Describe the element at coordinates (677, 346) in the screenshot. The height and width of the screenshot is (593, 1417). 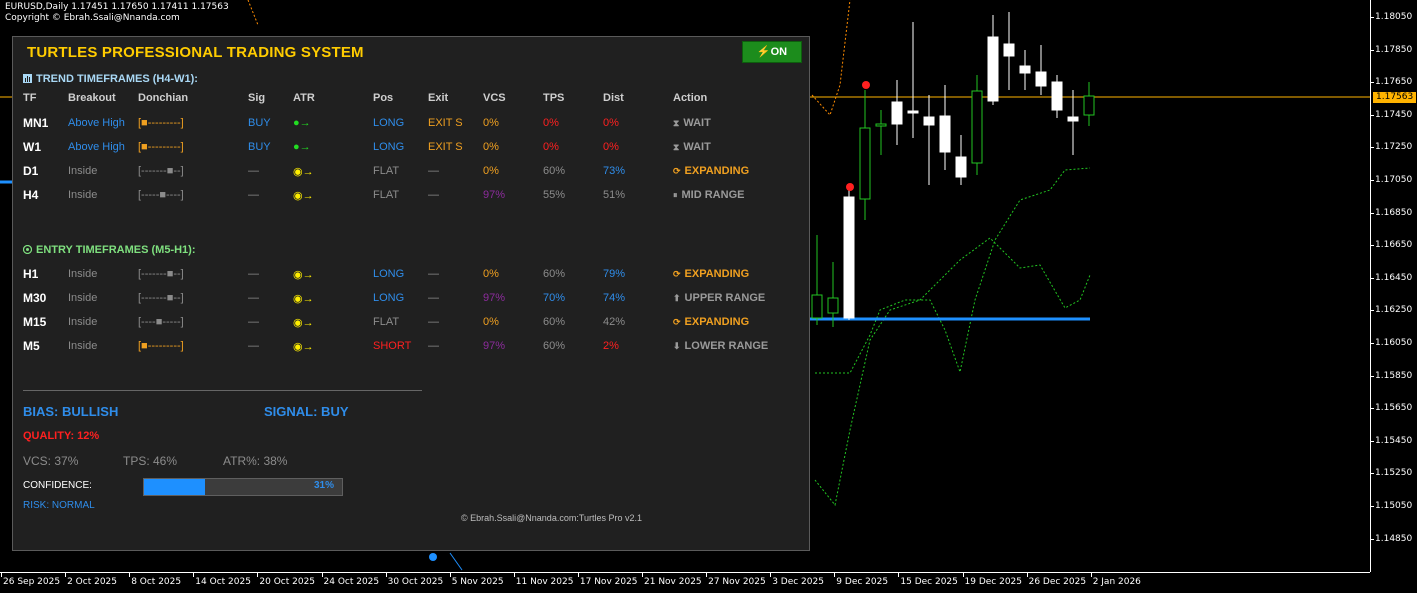
I see `down-arrow-icon: ⬇` at that location.